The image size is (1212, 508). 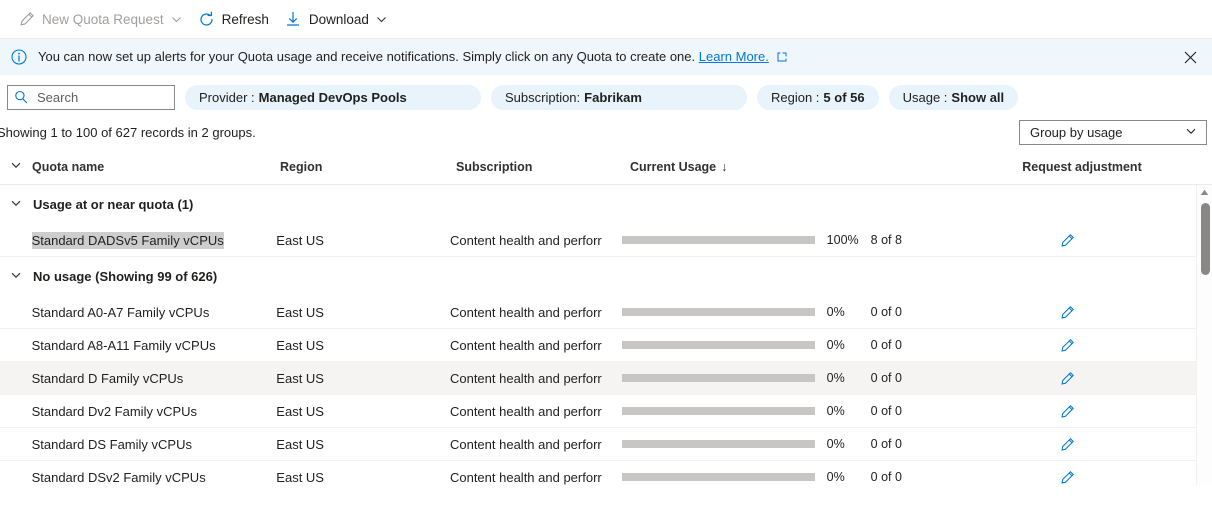 I want to click on cell-quota-name: Standard D Family vCPUs, so click(x=154, y=378).